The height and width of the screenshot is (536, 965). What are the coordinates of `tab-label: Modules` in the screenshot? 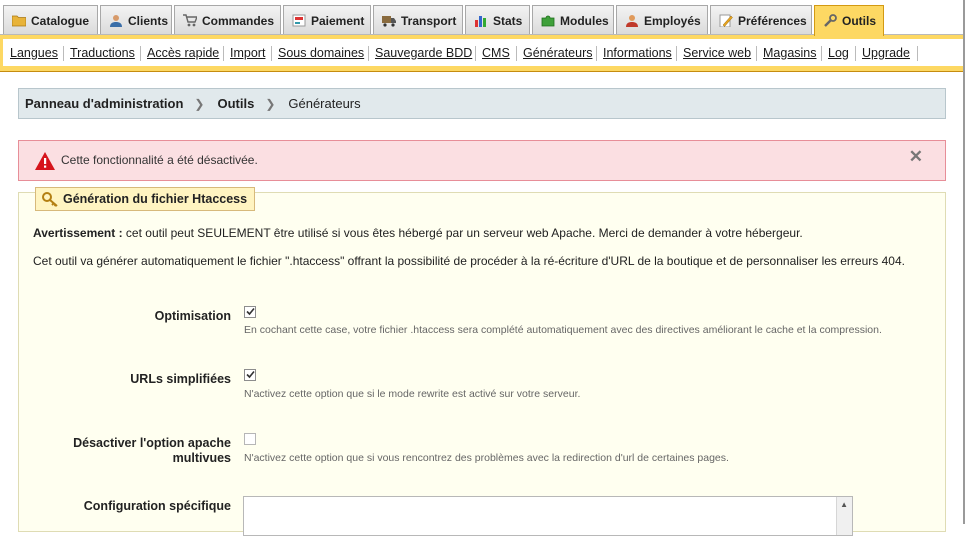 It's located at (584, 20).